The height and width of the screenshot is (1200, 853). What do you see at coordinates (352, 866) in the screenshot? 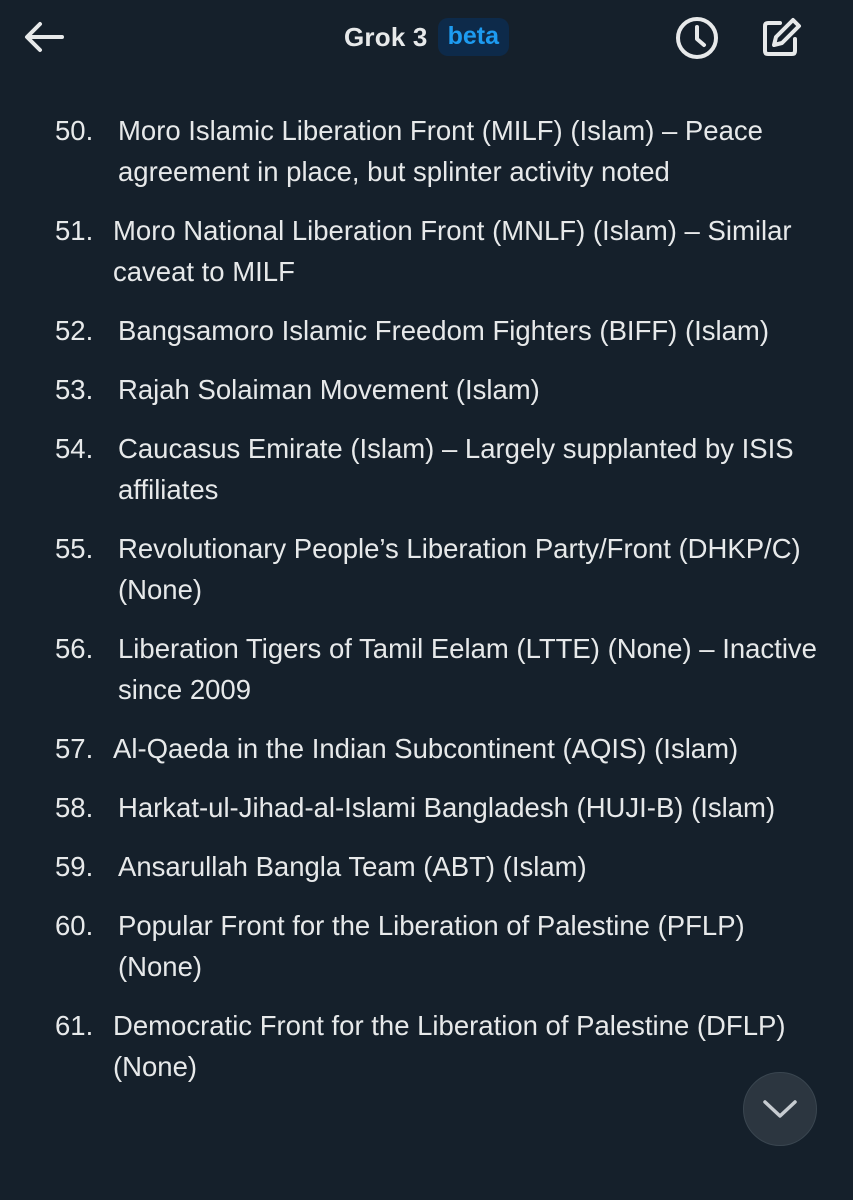
I see `list-item-text: Ansarullah Bangla Team (ABT) (Islam)` at bounding box center [352, 866].